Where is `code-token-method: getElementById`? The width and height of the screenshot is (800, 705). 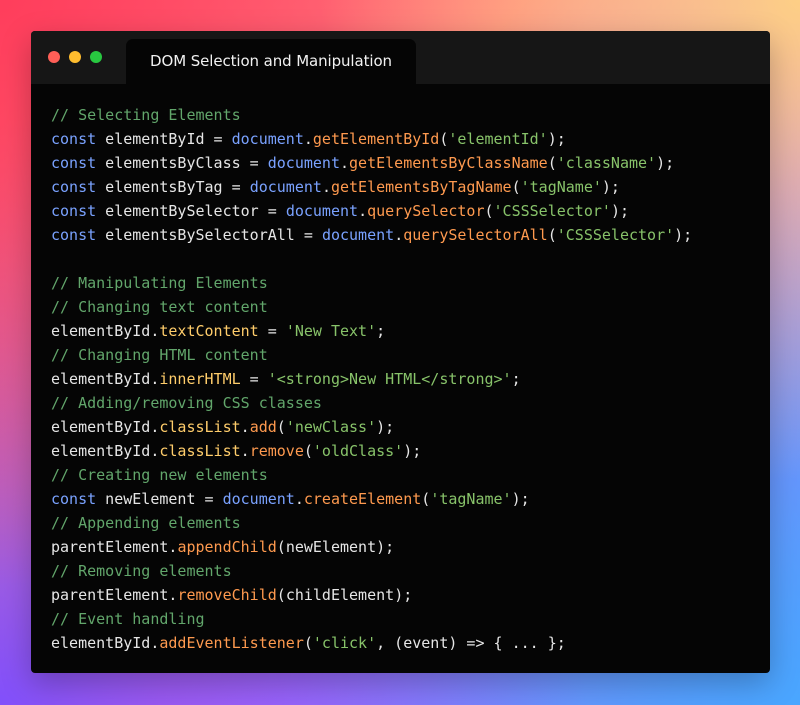
code-token-method: getElementById is located at coordinates (376, 139).